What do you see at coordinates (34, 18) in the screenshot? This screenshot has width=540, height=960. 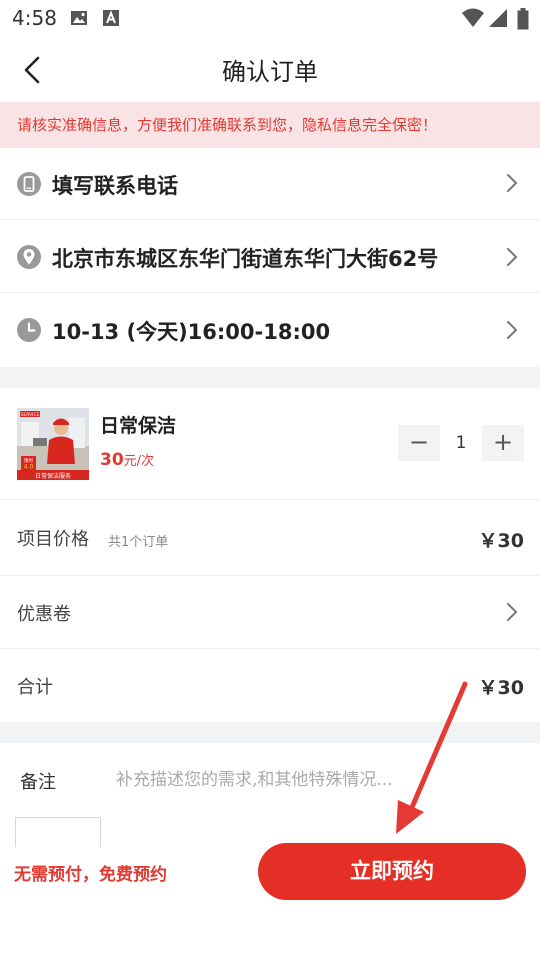 I see `status-time: 4:58` at bounding box center [34, 18].